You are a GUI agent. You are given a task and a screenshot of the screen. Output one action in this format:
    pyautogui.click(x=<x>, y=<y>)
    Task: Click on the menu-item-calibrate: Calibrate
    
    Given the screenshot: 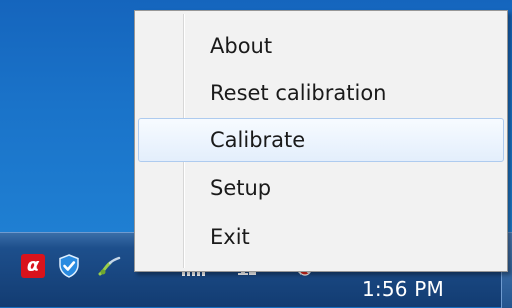 What is the action you would take?
    pyautogui.click(x=321, y=140)
    